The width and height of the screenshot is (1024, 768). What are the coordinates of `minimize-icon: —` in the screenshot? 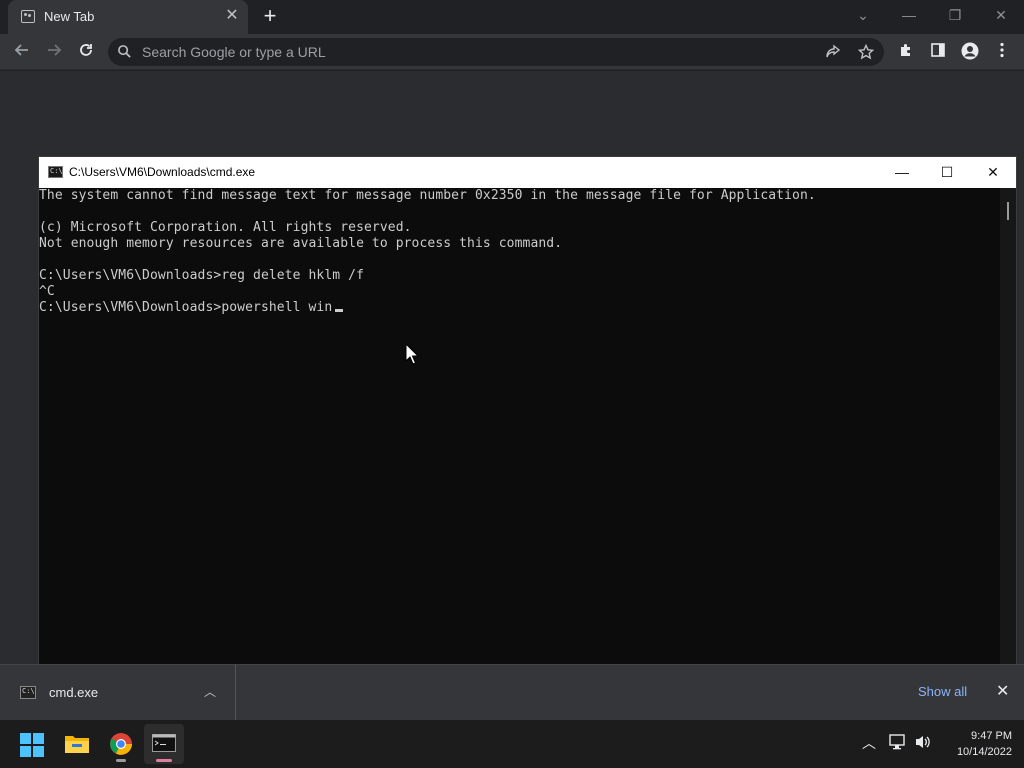 It's located at (909, 15).